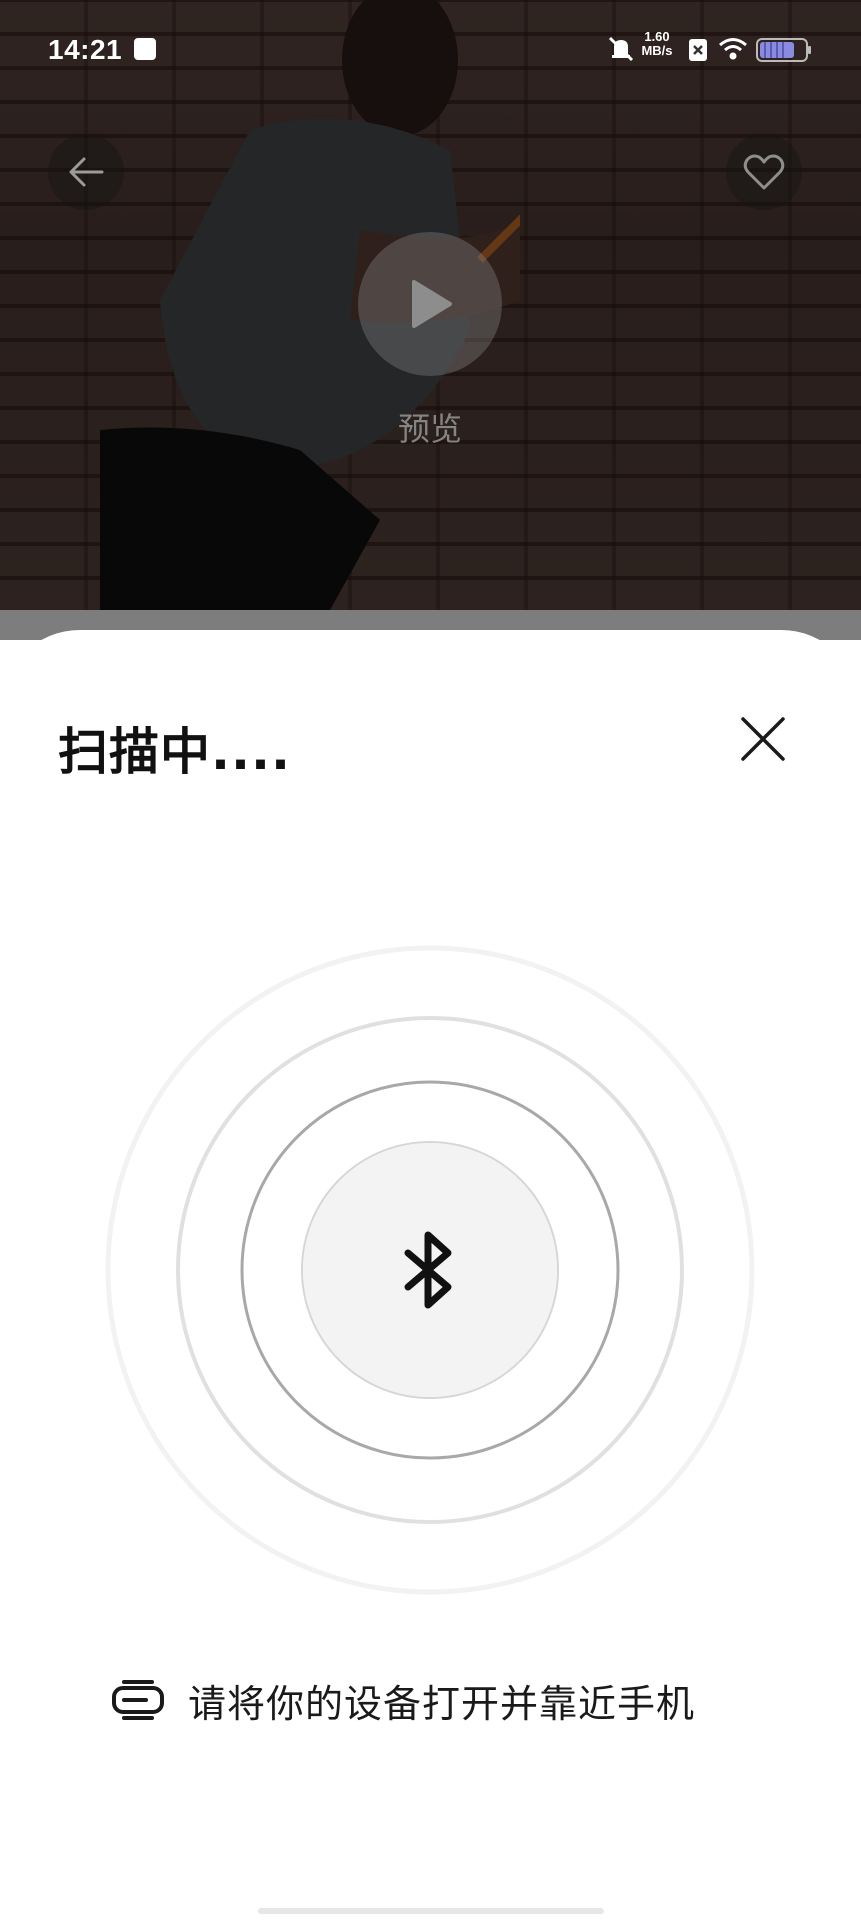 This screenshot has width=861, height=1920. Describe the element at coordinates (698, 50) in the screenshot. I see `sim-x-icon` at that location.